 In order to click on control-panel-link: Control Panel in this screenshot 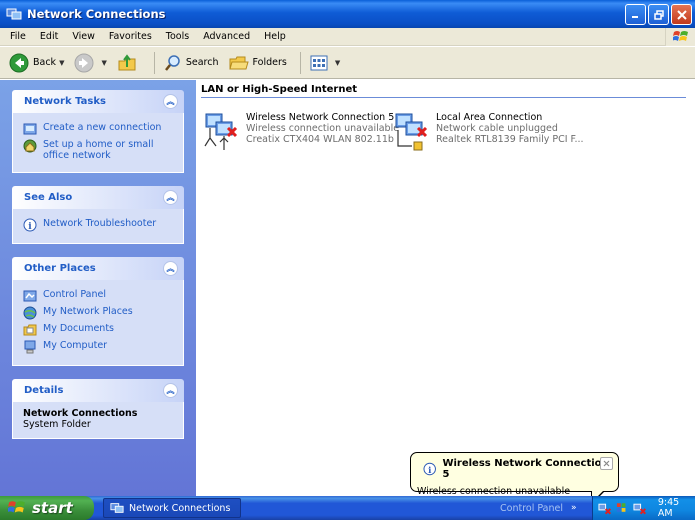, I will do `click(98, 296)`.